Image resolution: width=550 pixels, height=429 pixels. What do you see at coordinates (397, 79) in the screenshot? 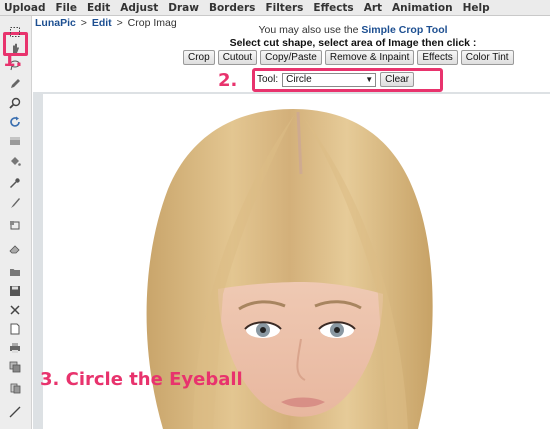
I see `clear-button: Clear` at bounding box center [397, 79].